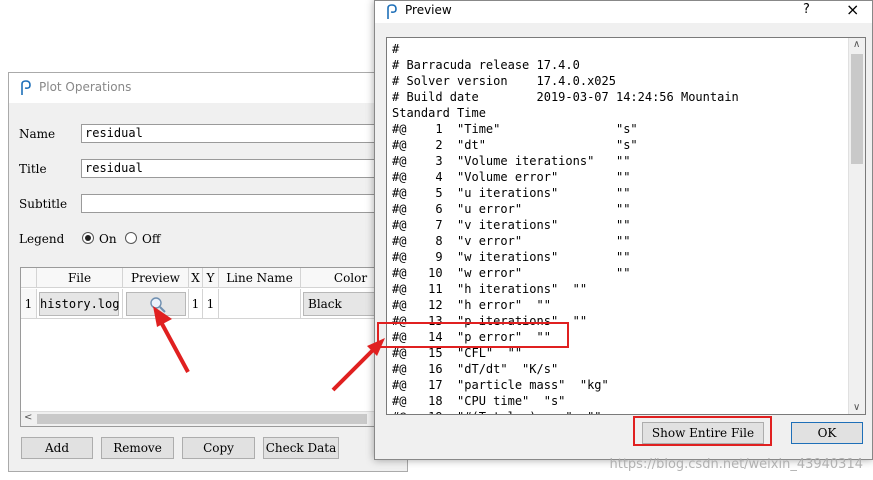 The width and height of the screenshot is (873, 480). What do you see at coordinates (857, 109) in the screenshot?
I see `preview-scroll-thumb` at bounding box center [857, 109].